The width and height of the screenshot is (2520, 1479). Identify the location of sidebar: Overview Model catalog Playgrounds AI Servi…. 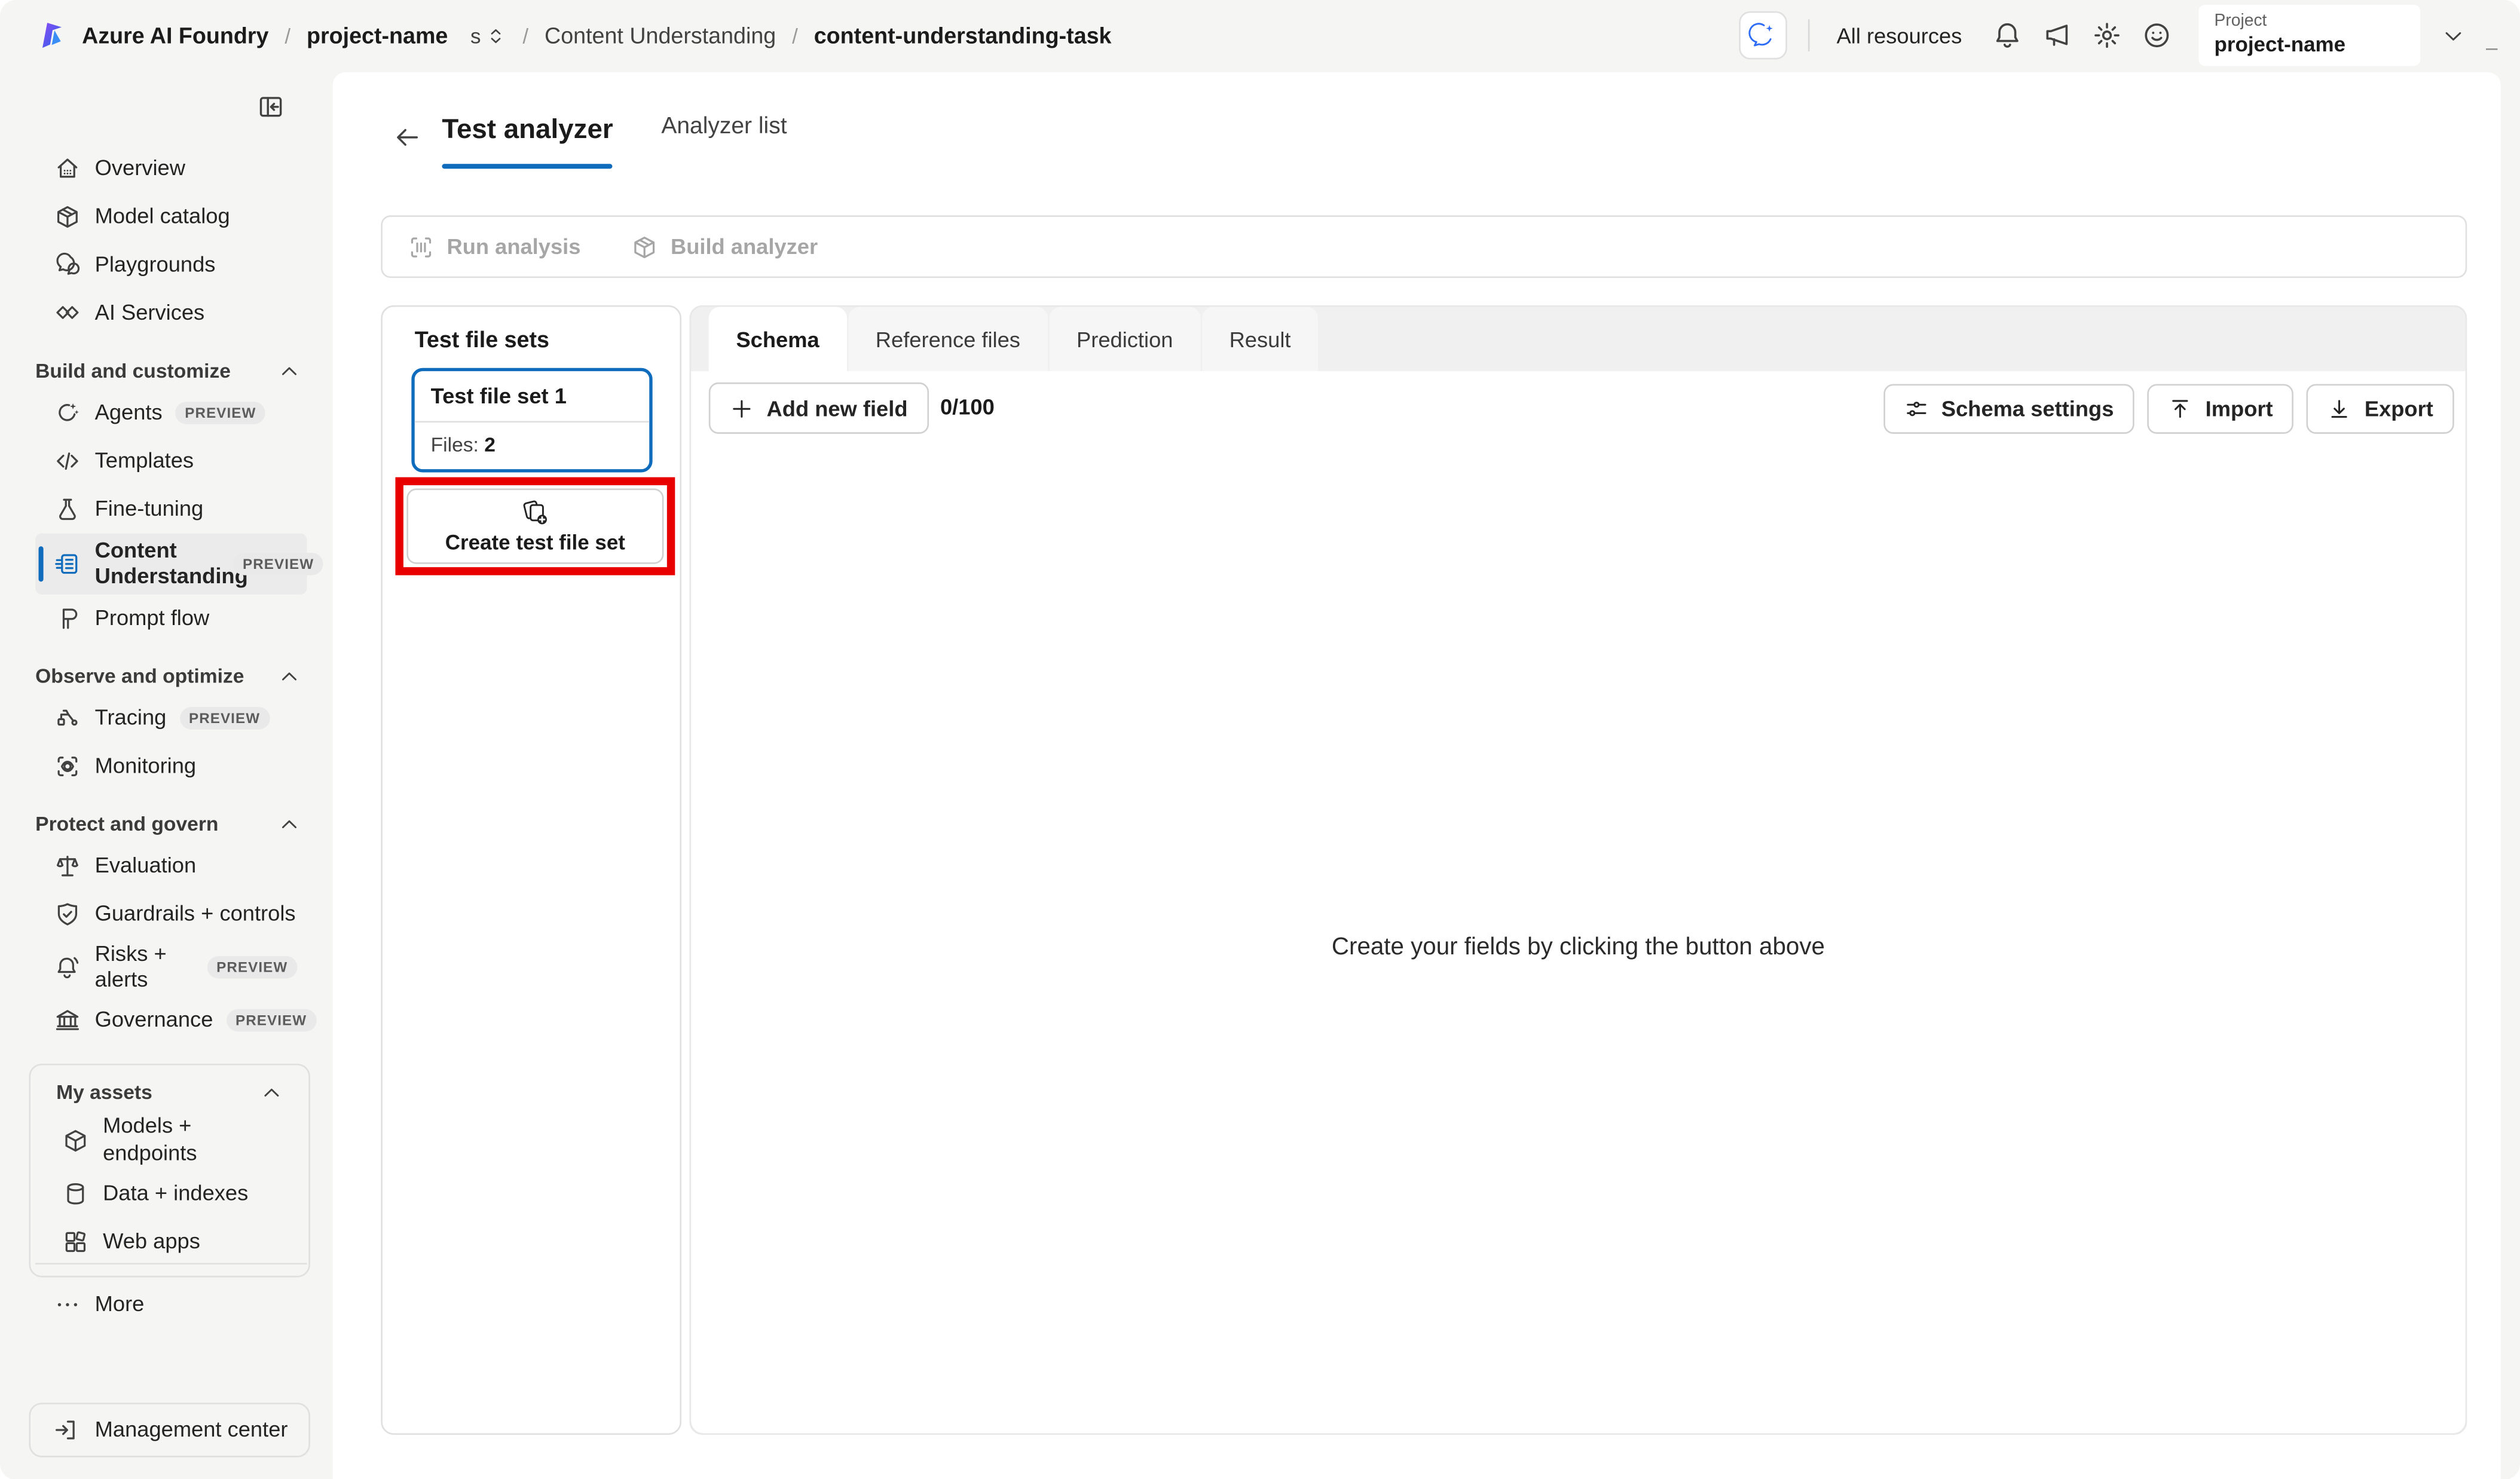
(167, 775).